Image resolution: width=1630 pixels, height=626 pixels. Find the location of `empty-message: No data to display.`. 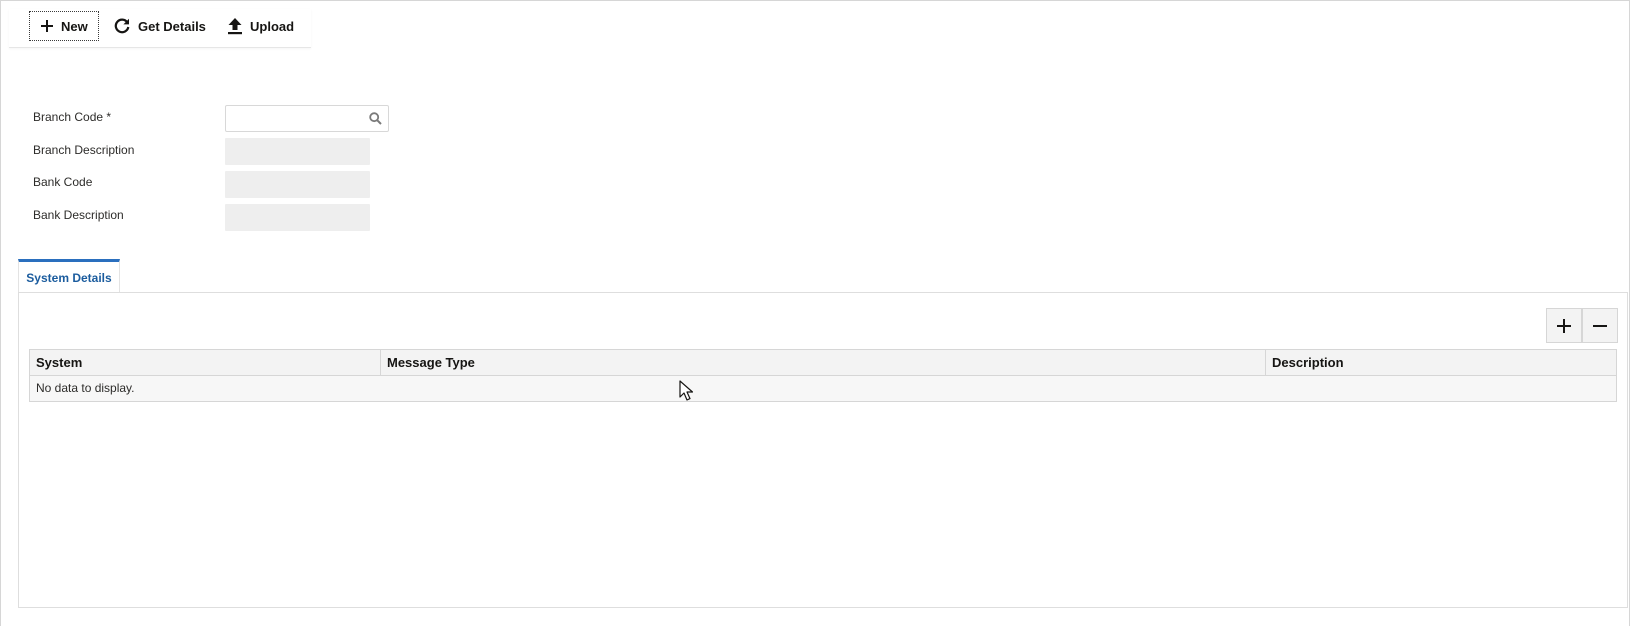

empty-message: No data to display. is located at coordinates (85, 388).